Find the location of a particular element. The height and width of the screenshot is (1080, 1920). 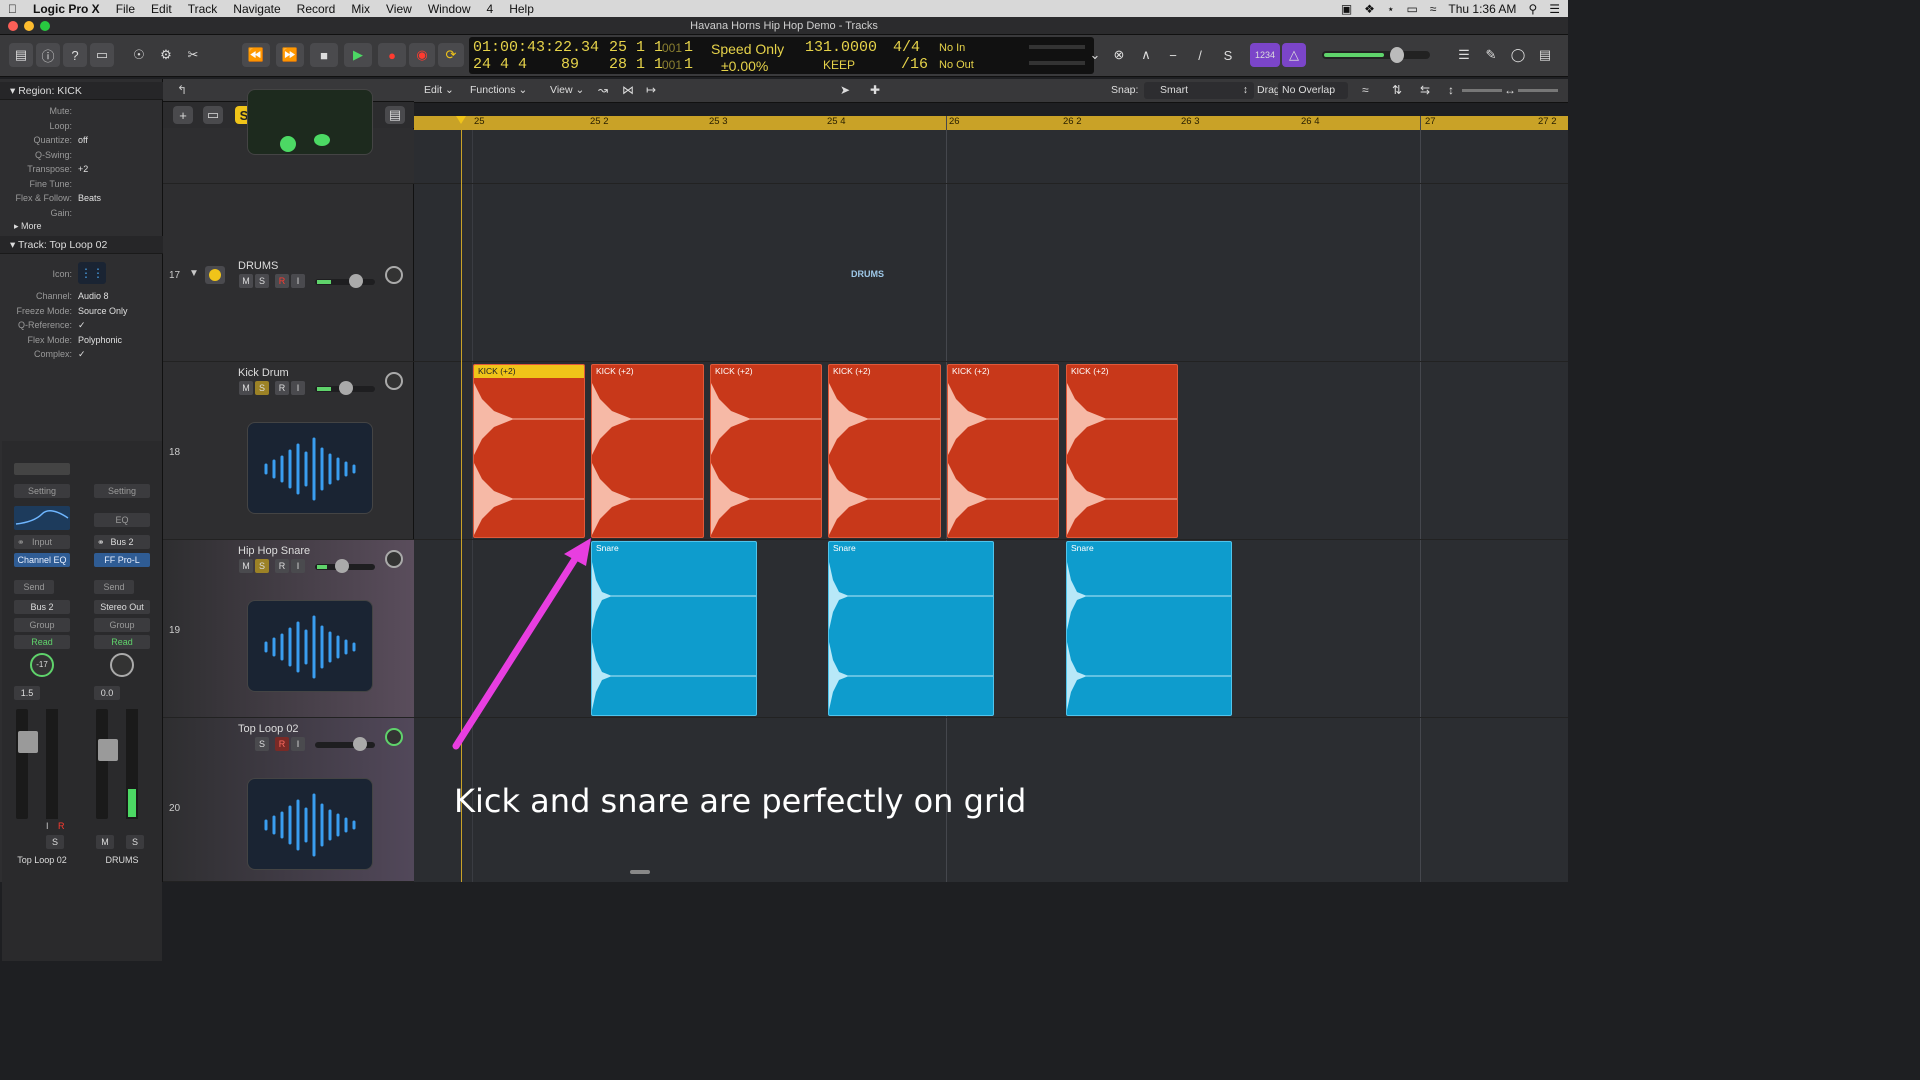

snap-dropdown: Smart ↕ is located at coordinates (1199, 90).